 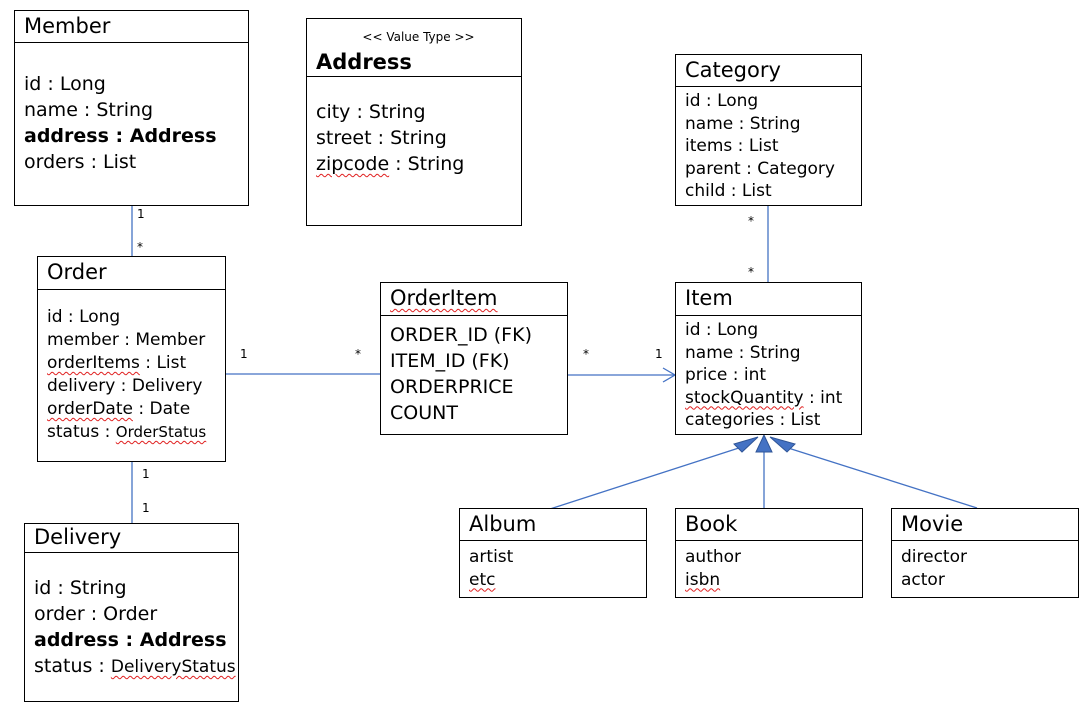 I want to click on class-name: Delivery, so click(x=78, y=537).